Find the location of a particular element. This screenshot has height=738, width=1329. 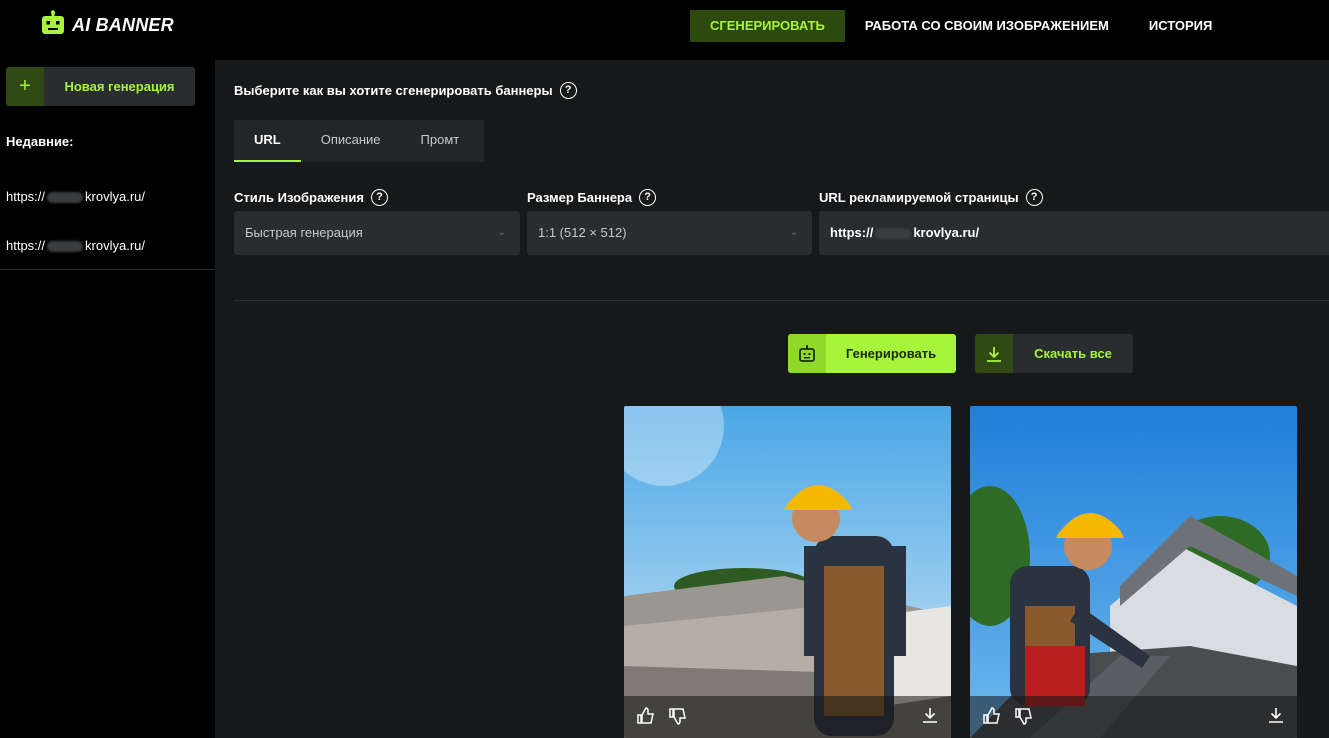

mode-tabs: URL Описание Промт is located at coordinates (359, 141).